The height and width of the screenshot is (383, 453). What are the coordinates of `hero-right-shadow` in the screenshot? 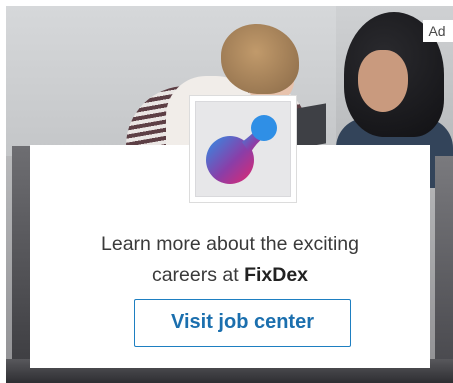 It's located at (444, 269).